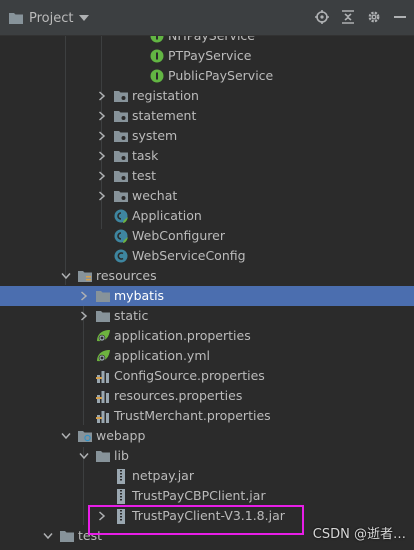 This screenshot has width=414, height=550. Describe the element at coordinates (207, 196) in the screenshot. I see `tree-item: wechat` at that location.